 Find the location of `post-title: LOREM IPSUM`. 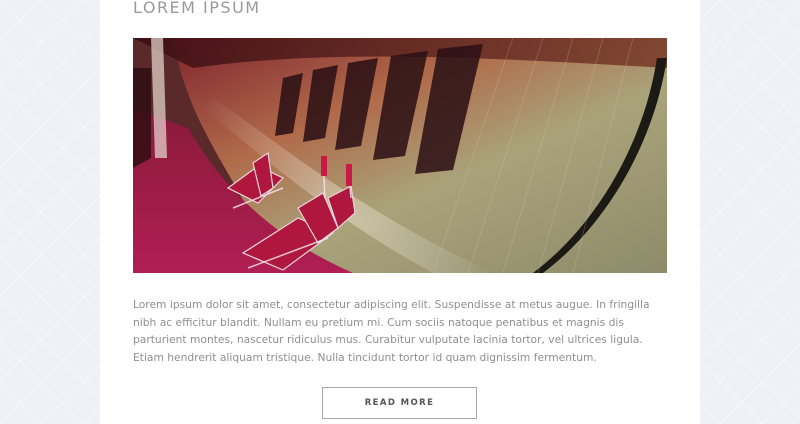

post-title: LOREM IPSUM is located at coordinates (197, 8).